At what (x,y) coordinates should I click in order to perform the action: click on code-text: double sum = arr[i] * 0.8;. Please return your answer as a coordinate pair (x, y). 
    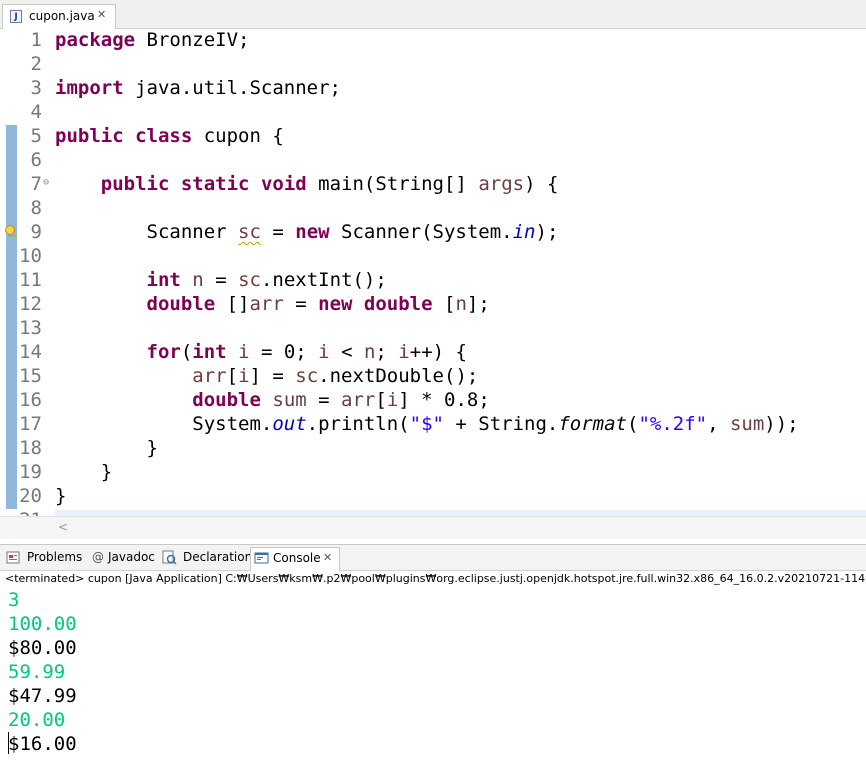
    Looking at the image, I should click on (272, 400).